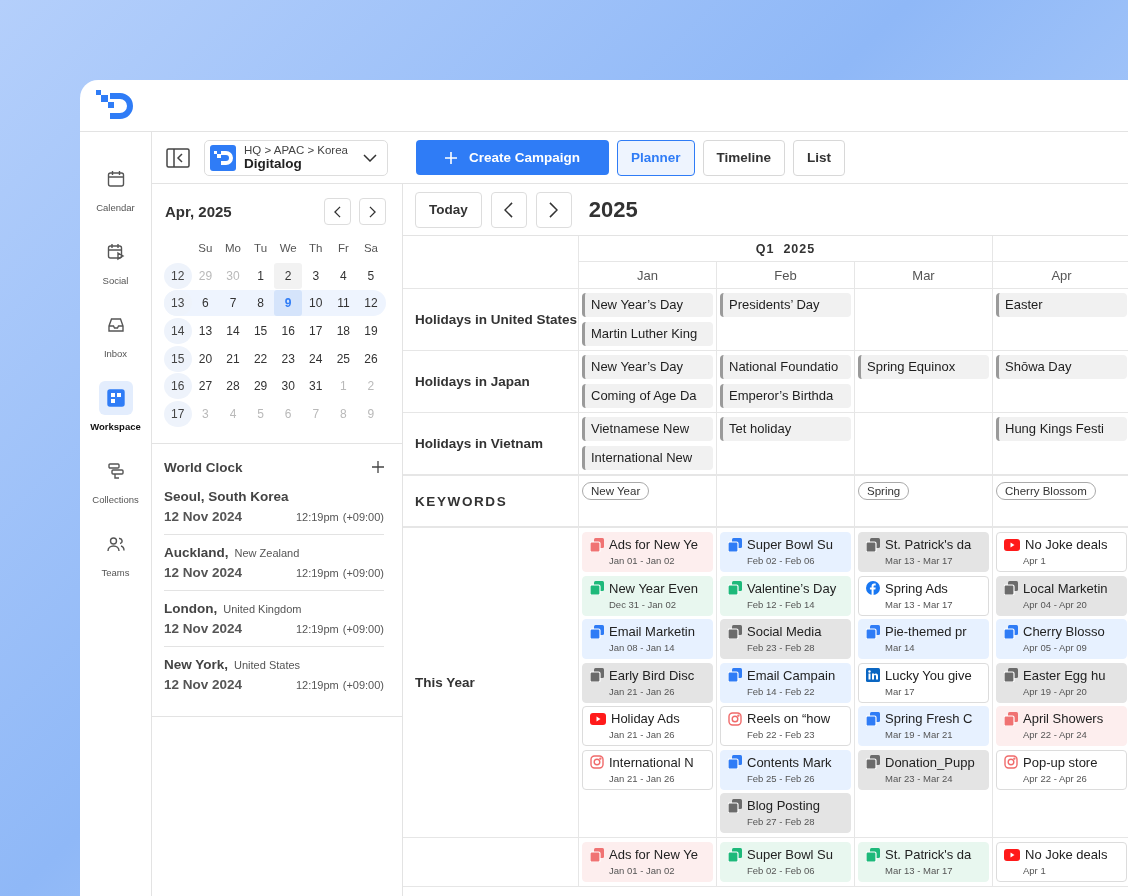  Describe the element at coordinates (371, 303) in the screenshot. I see `calendar-day: 12` at that location.